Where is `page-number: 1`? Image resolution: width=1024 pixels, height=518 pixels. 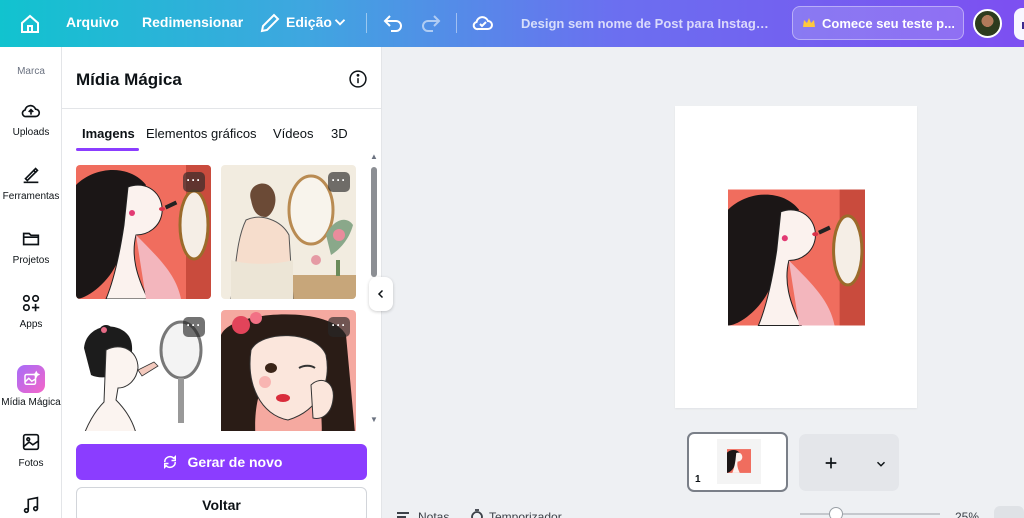
page-number: 1 is located at coordinates (698, 479).